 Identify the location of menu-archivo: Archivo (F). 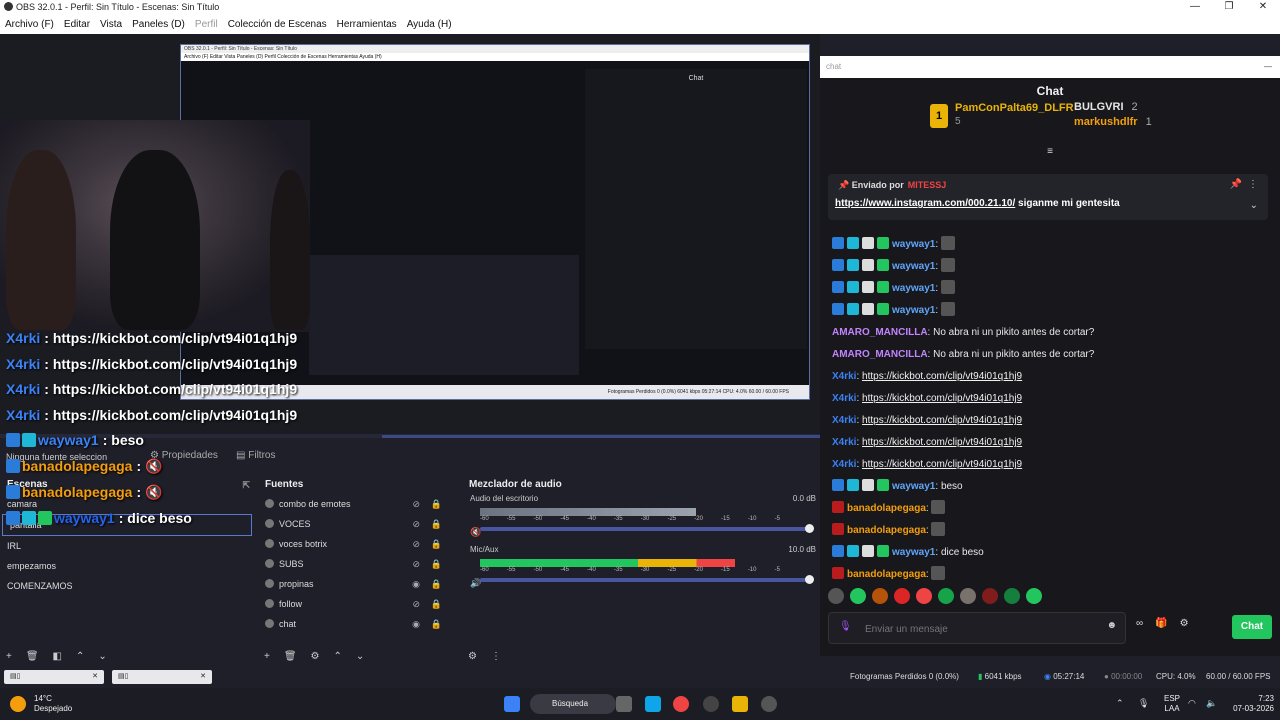
(29, 24).